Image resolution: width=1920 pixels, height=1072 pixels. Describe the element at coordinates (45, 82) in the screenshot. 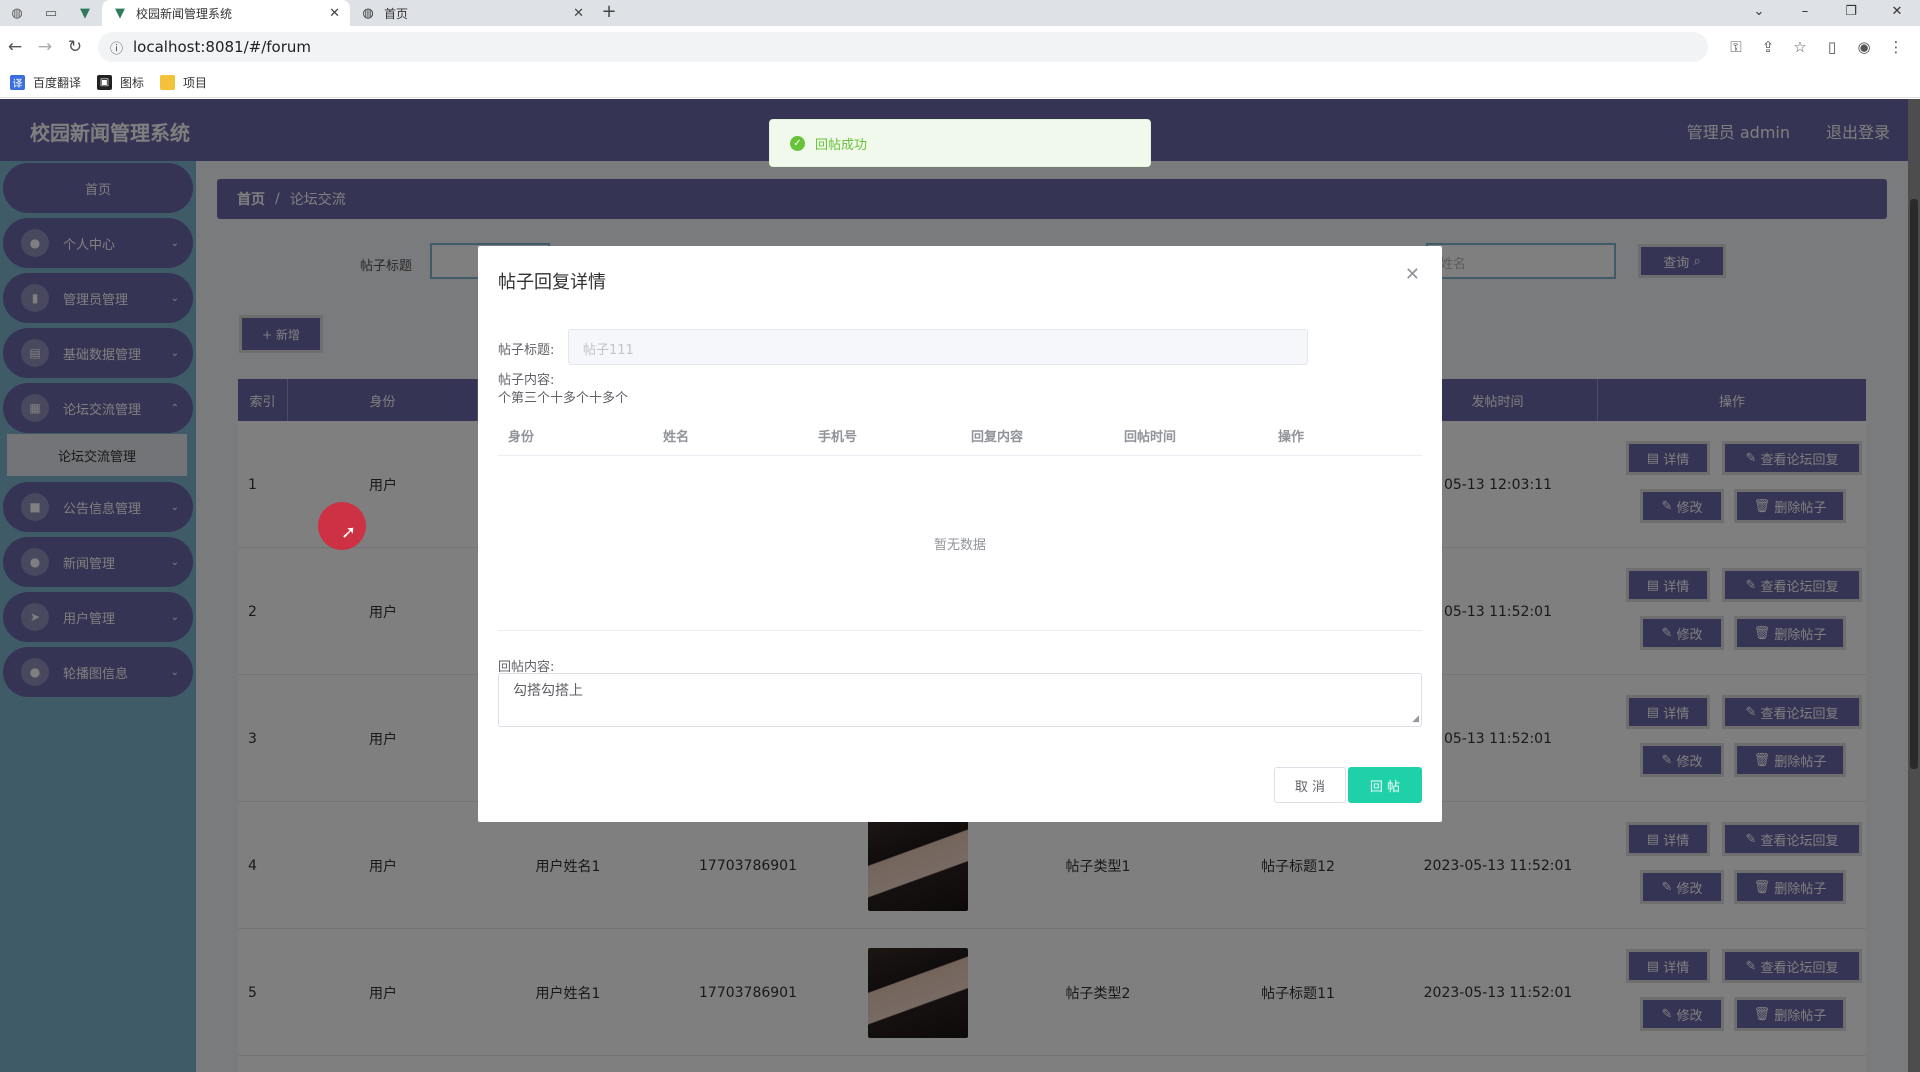

I see `bookmark-translate: 译 百度翻译` at that location.